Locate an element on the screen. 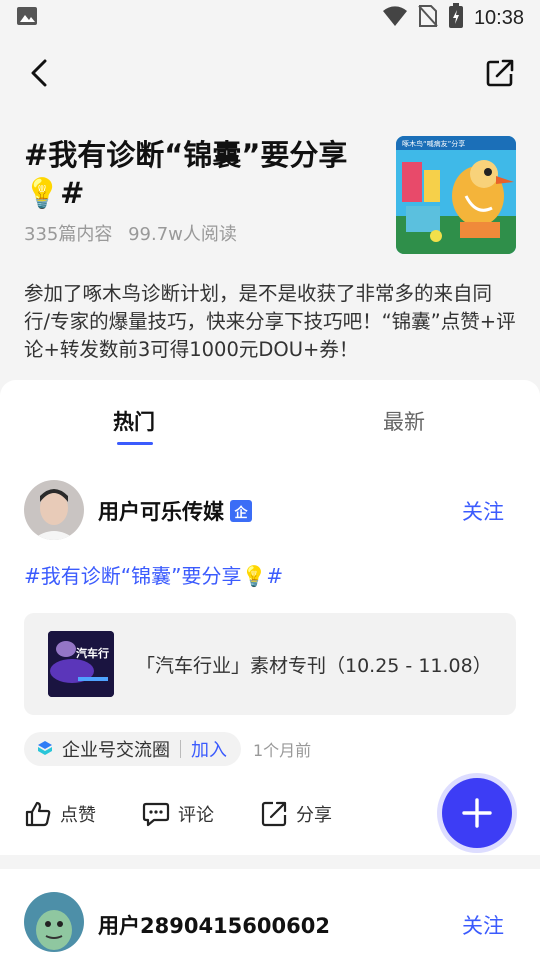 Image resolution: width=540 pixels, height=960 pixels. author-name: 用户2890415600602 is located at coordinates (214, 926).